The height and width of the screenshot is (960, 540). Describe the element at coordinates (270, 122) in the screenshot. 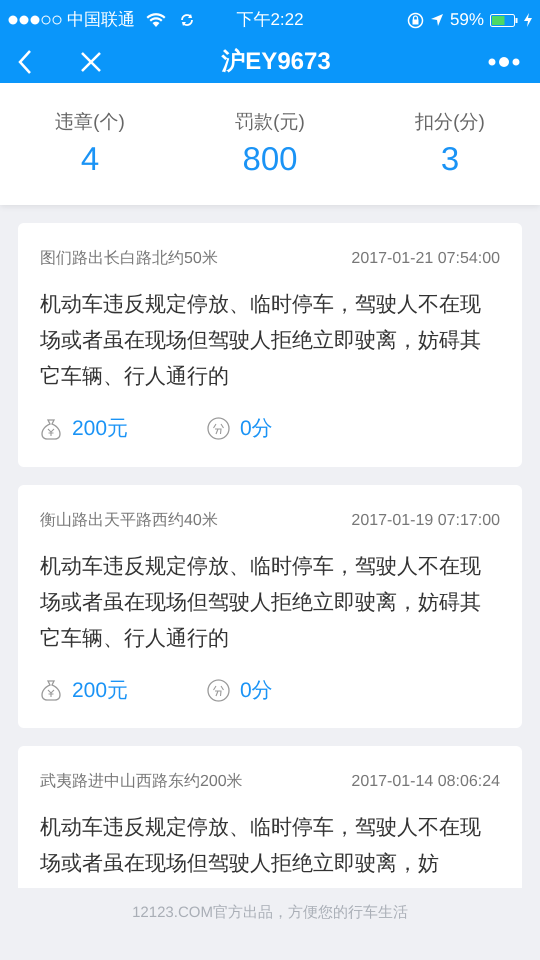

I see `summary-label: 罚款(元)` at that location.